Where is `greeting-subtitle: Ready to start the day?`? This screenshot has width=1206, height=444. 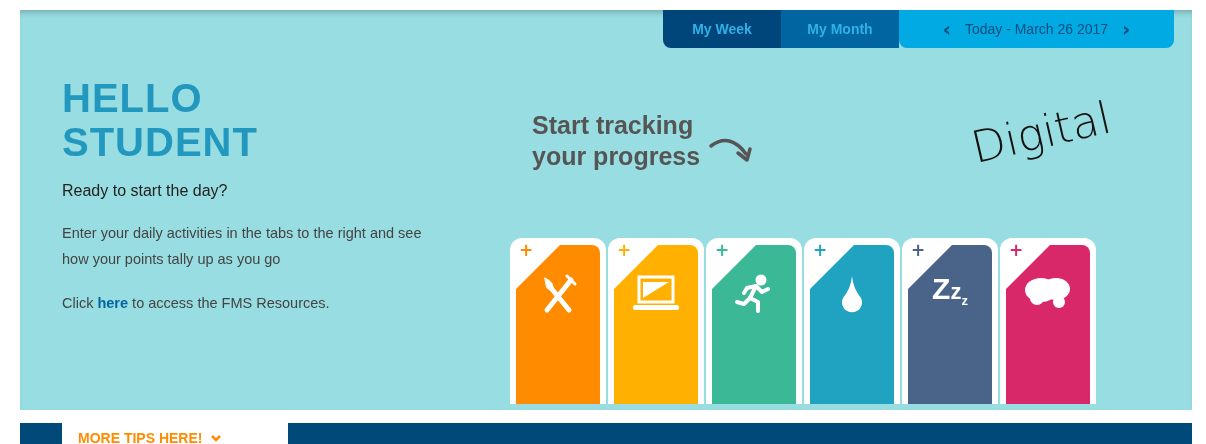 greeting-subtitle: Ready to start the day? is located at coordinates (145, 191).